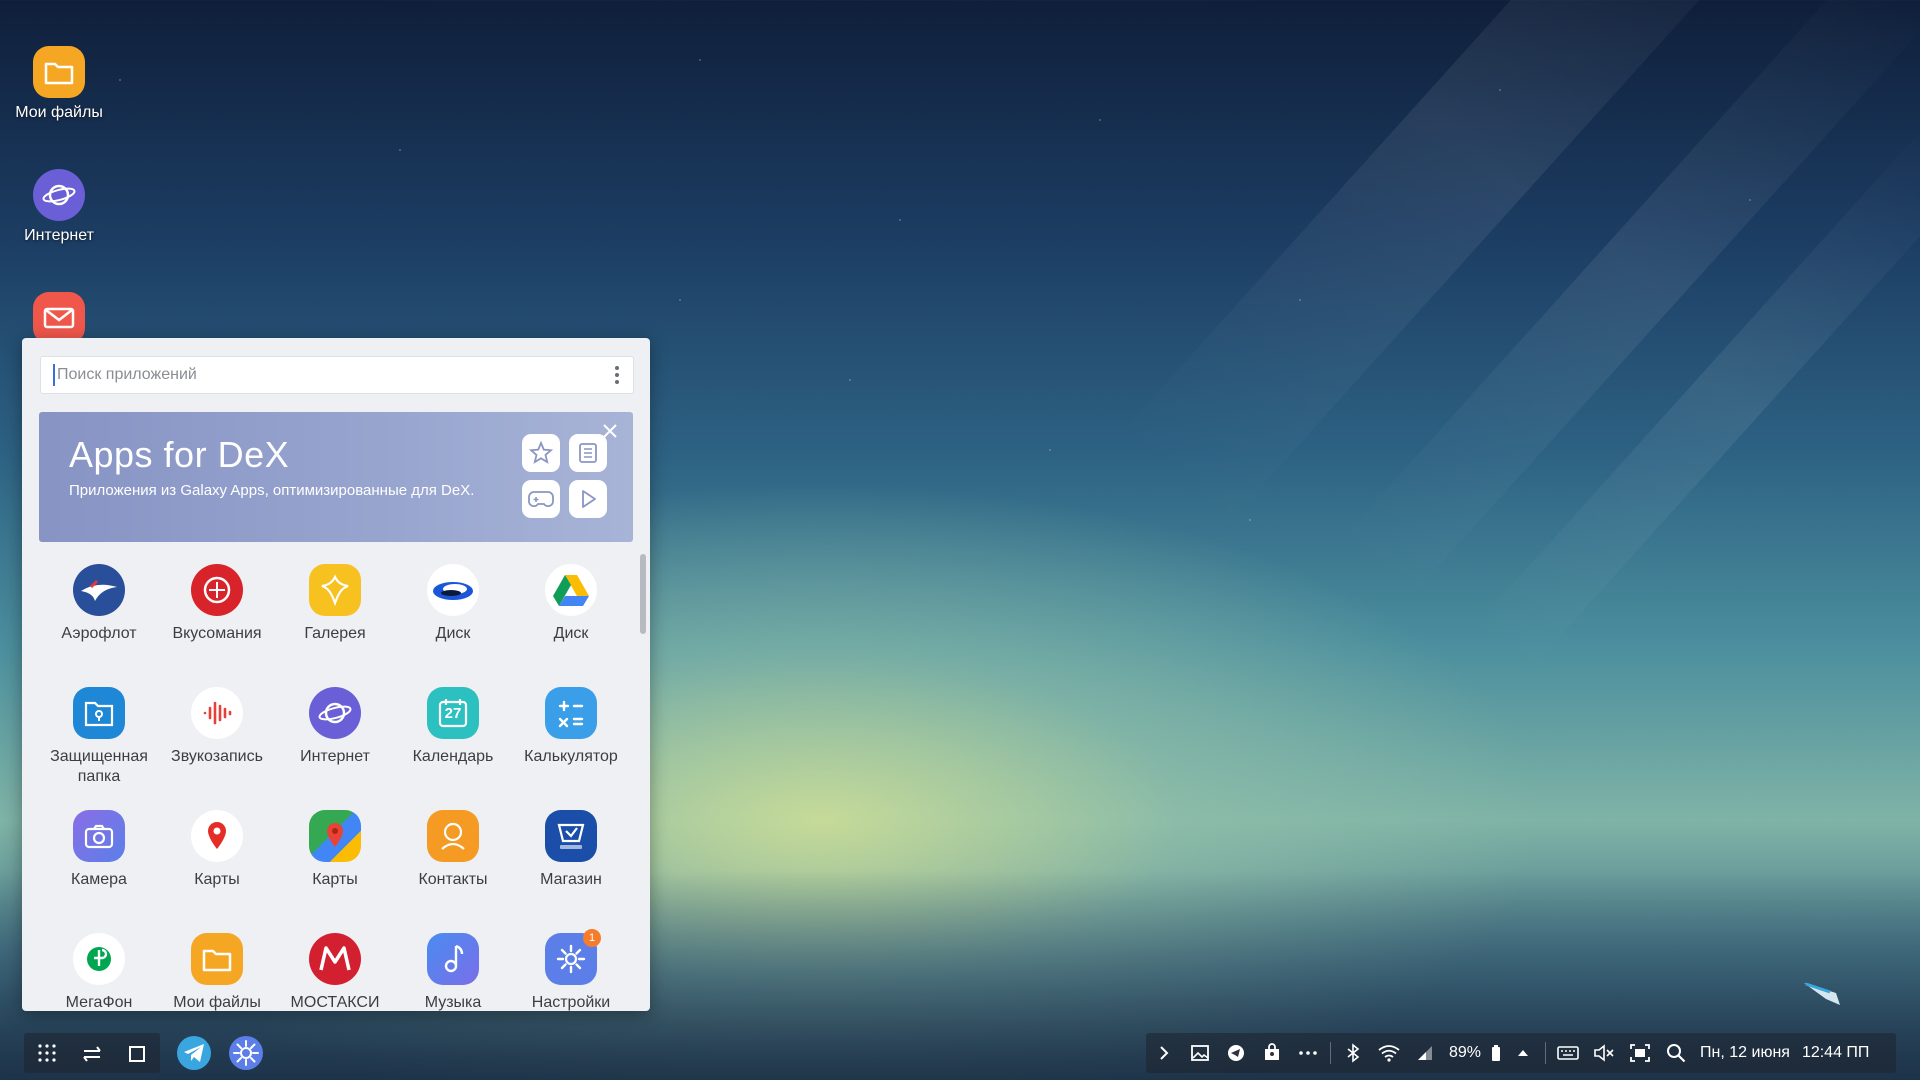  What do you see at coordinates (99, 836) in the screenshot?
I see `camera-icon` at bounding box center [99, 836].